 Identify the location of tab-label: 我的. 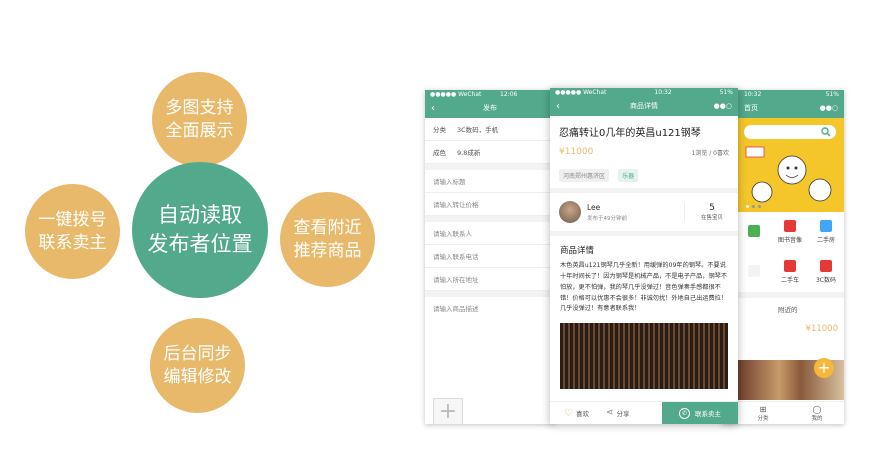
(817, 418).